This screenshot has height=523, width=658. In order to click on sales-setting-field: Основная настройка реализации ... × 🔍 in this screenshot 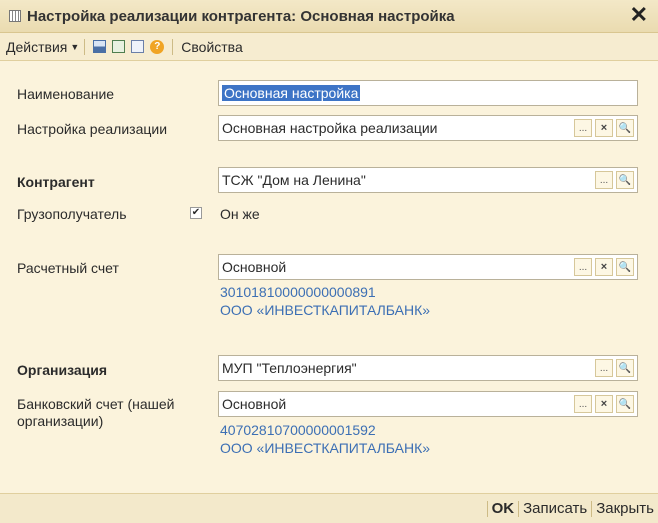, I will do `click(428, 128)`.